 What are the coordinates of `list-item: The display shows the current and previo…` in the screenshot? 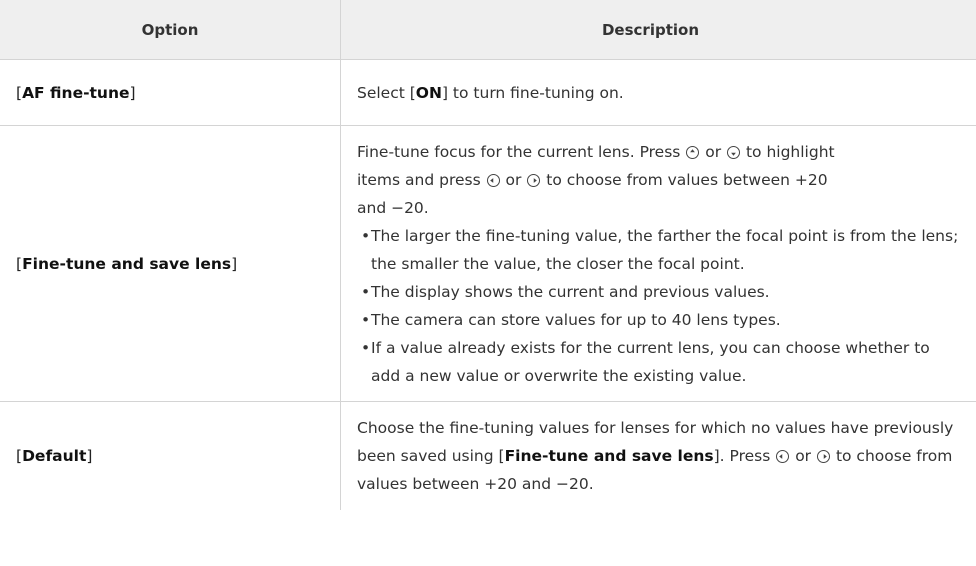 It's located at (658, 292).